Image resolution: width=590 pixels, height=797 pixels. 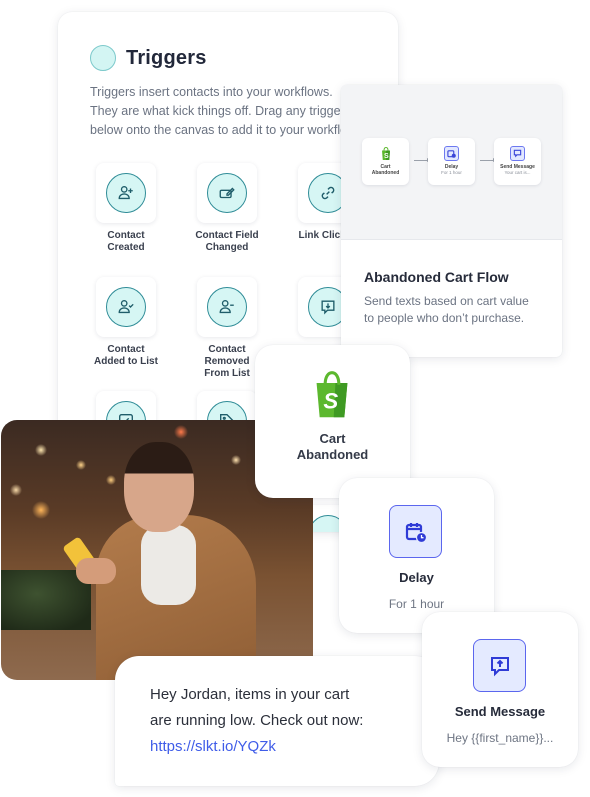 I want to click on shopify-icon: S, so click(x=385, y=153).